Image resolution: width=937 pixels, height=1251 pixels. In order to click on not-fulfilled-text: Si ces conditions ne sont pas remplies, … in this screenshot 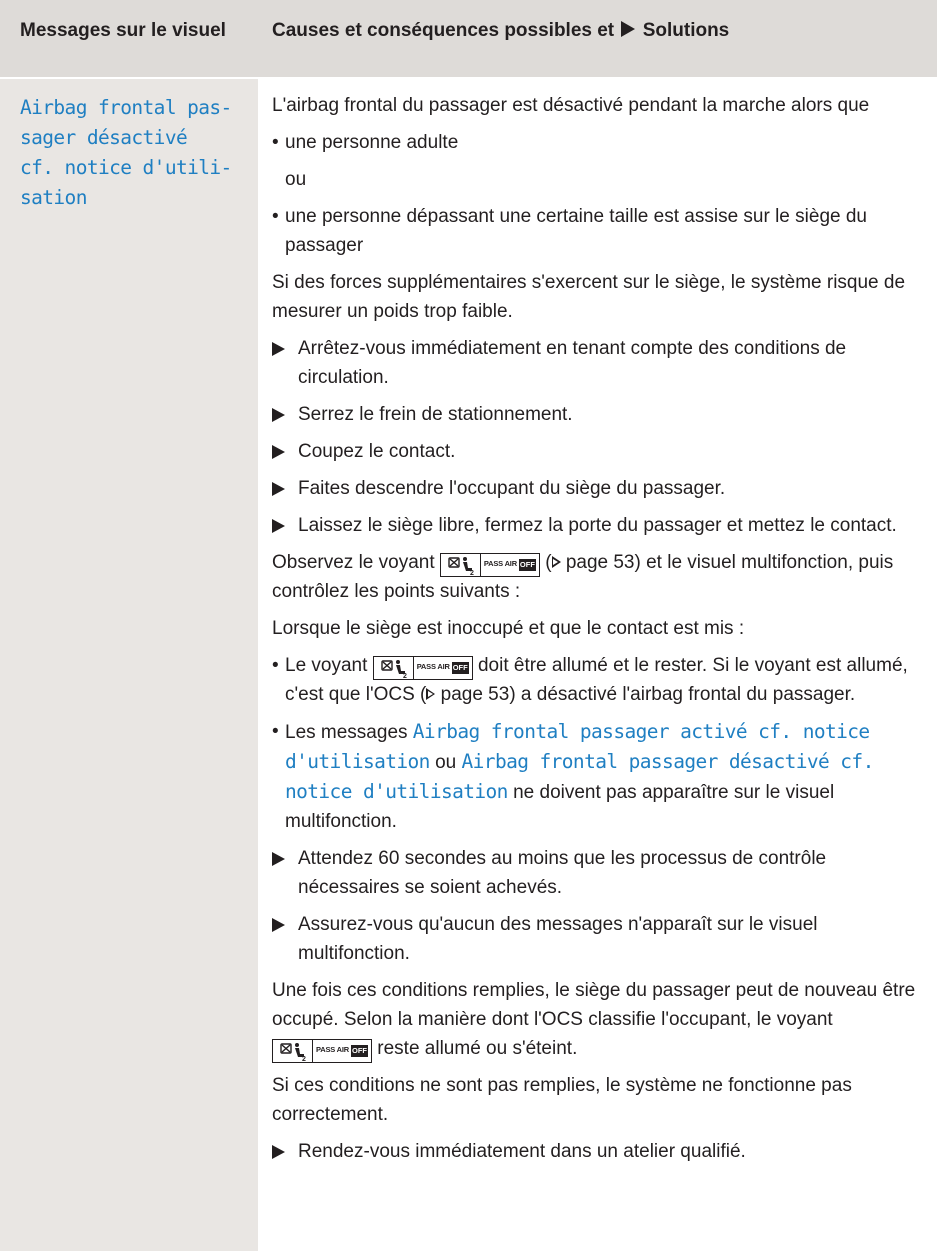, I will do `click(562, 1100)`.